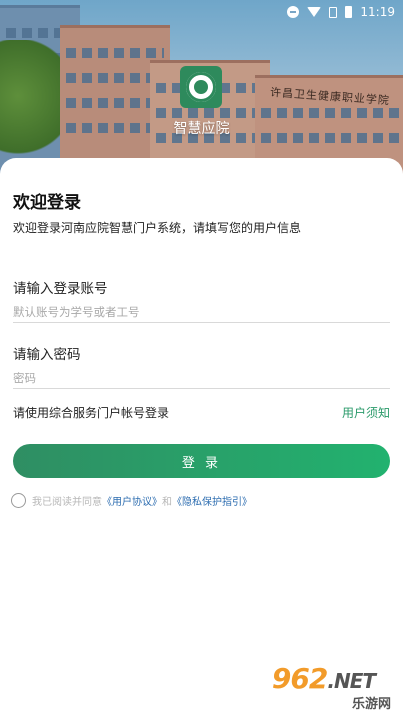 The width and height of the screenshot is (403, 718). I want to click on wifi-icon, so click(314, 12).